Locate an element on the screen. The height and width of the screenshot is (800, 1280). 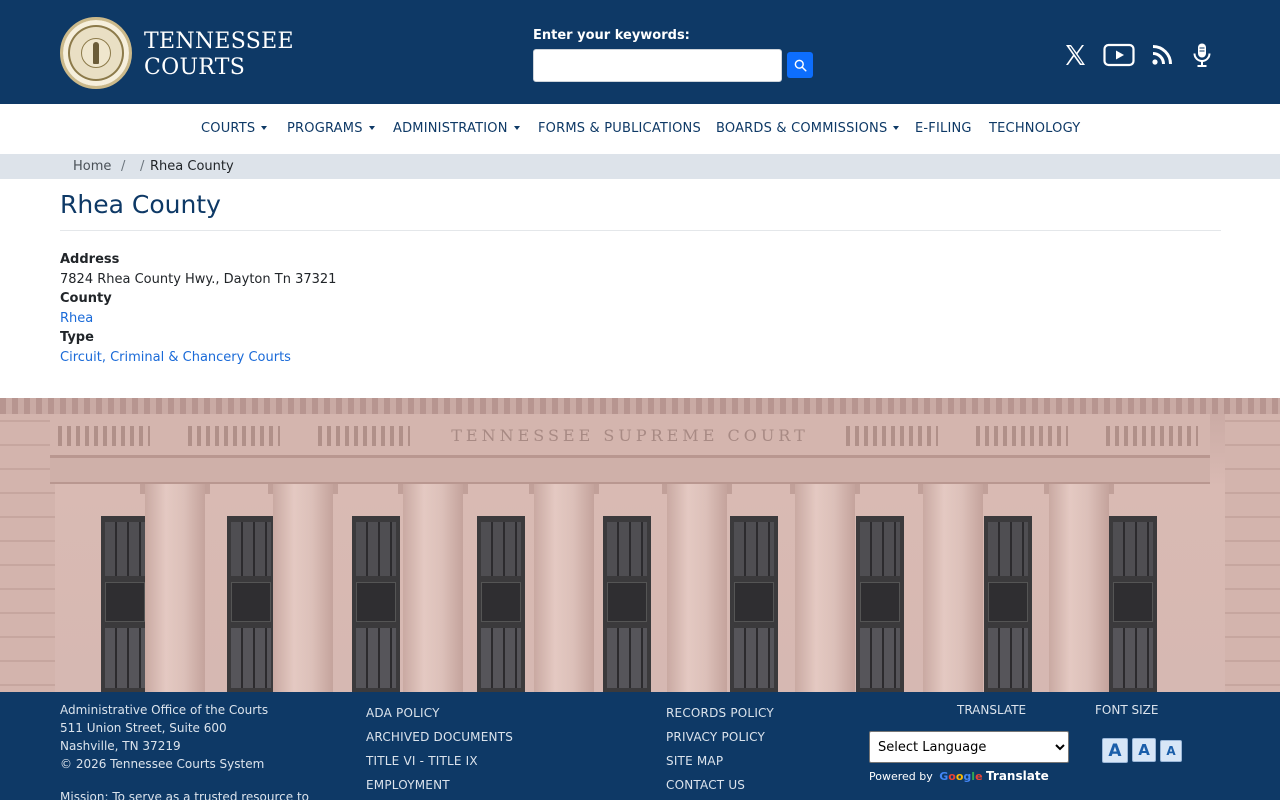
breadcrumb: Home / / Rhea County is located at coordinates (640, 166).